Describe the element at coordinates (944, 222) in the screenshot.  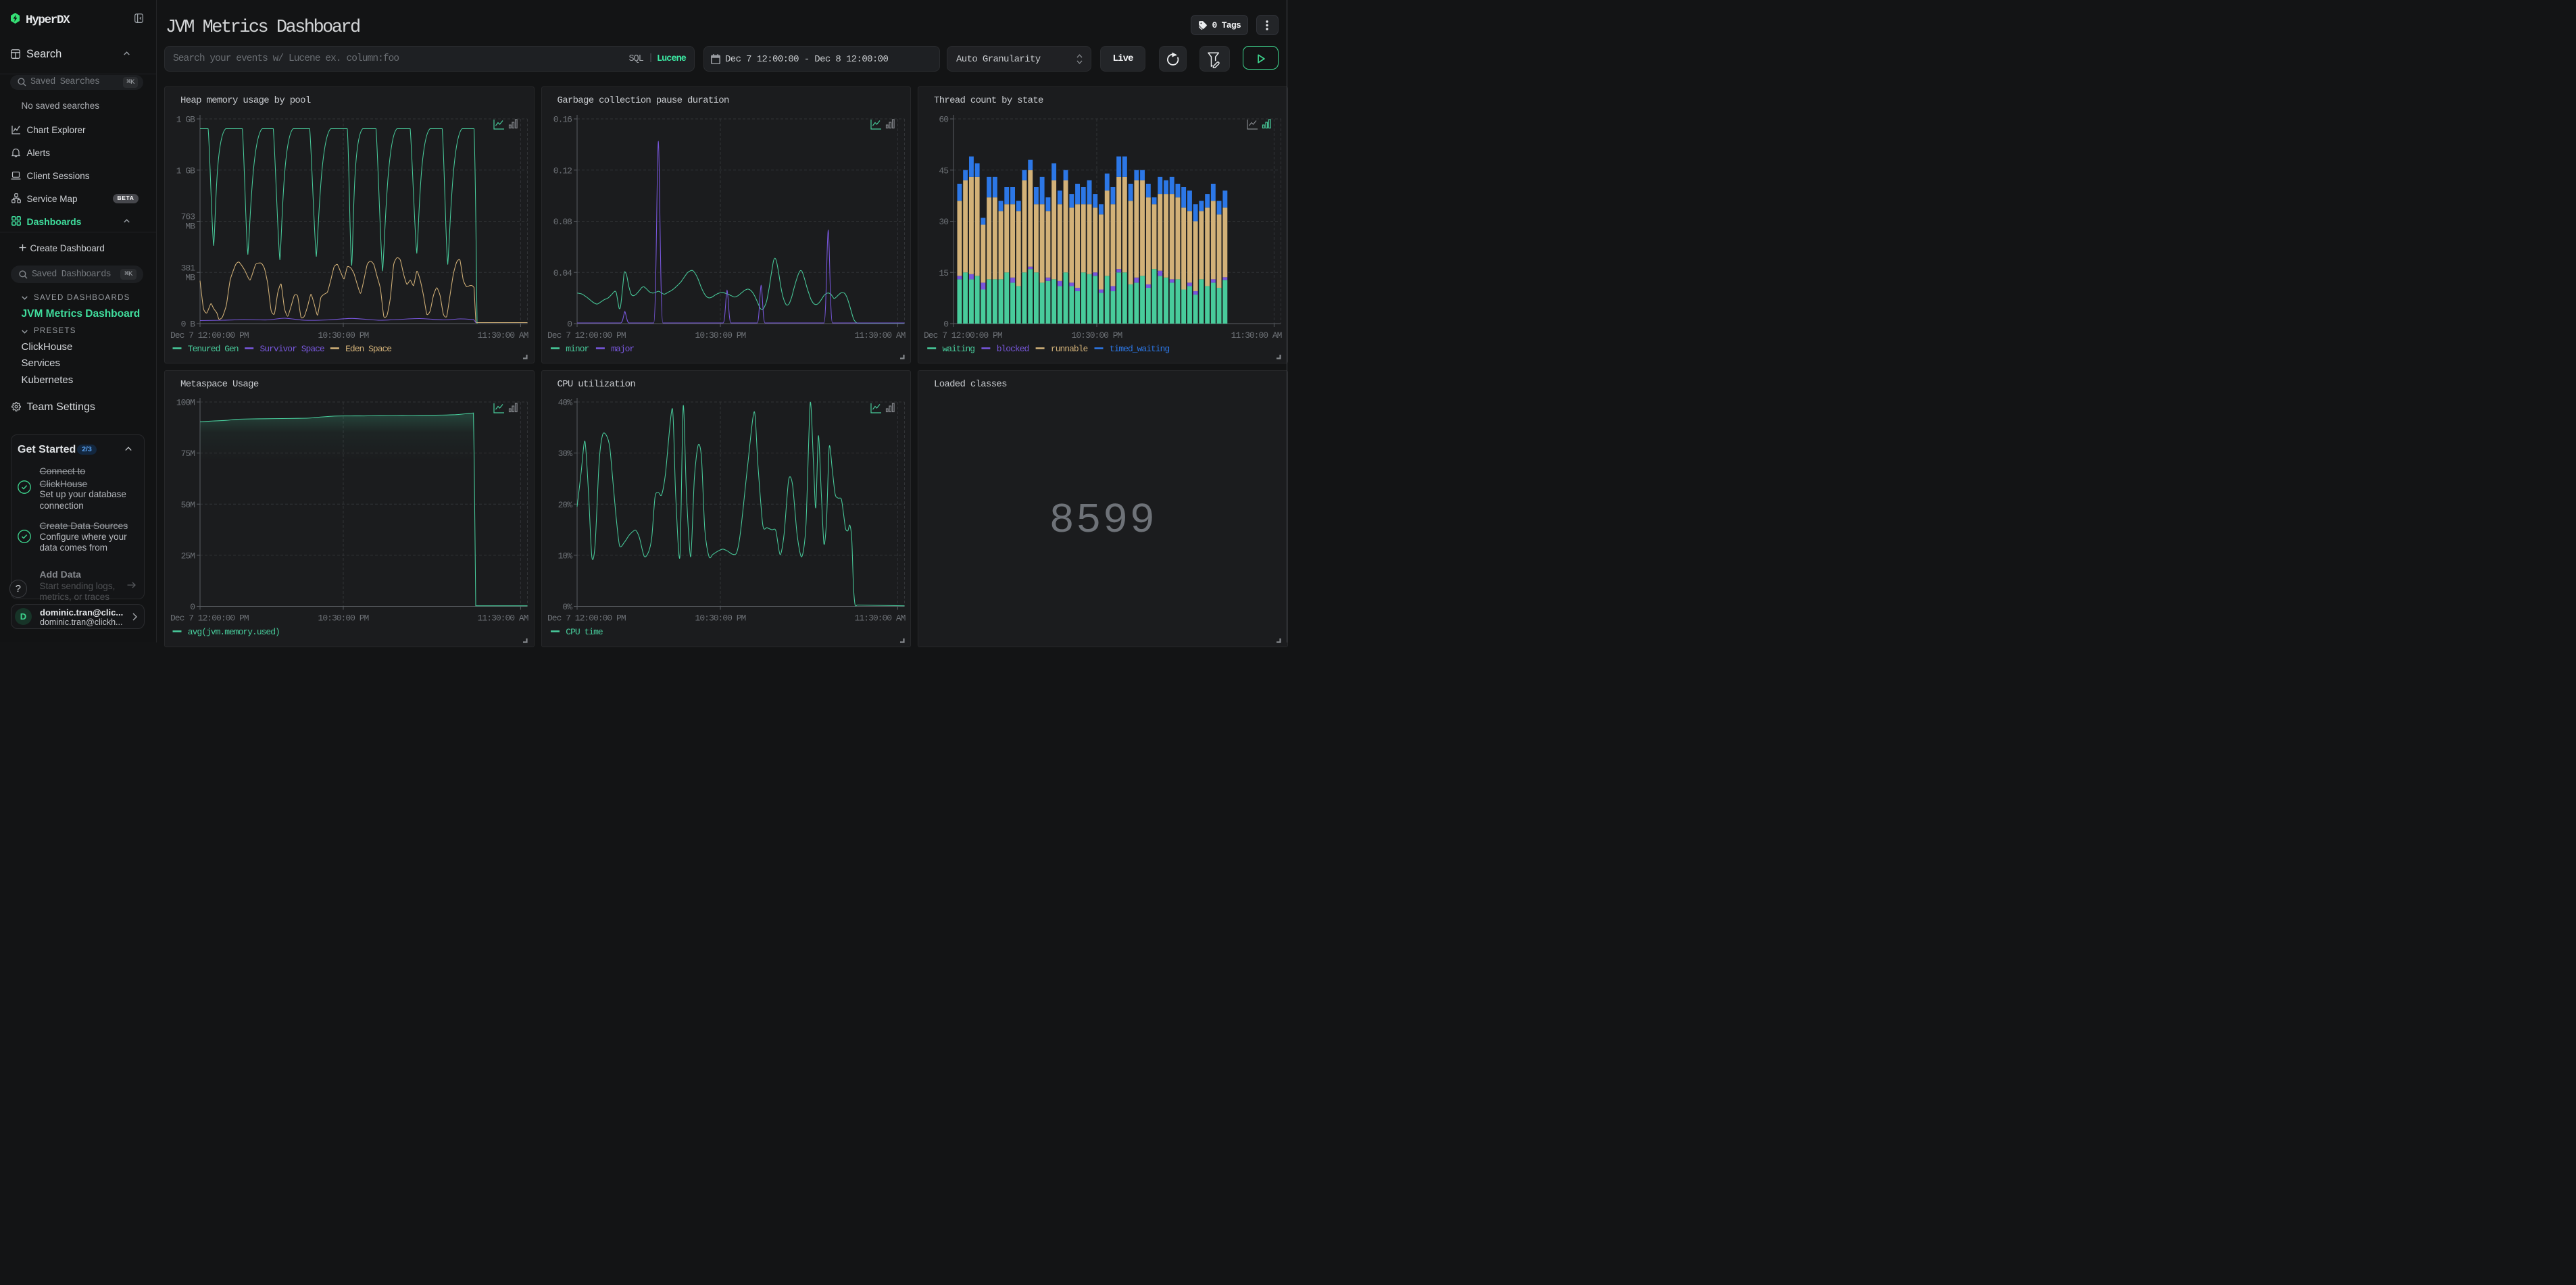
I see `svg-text: 30` at that location.